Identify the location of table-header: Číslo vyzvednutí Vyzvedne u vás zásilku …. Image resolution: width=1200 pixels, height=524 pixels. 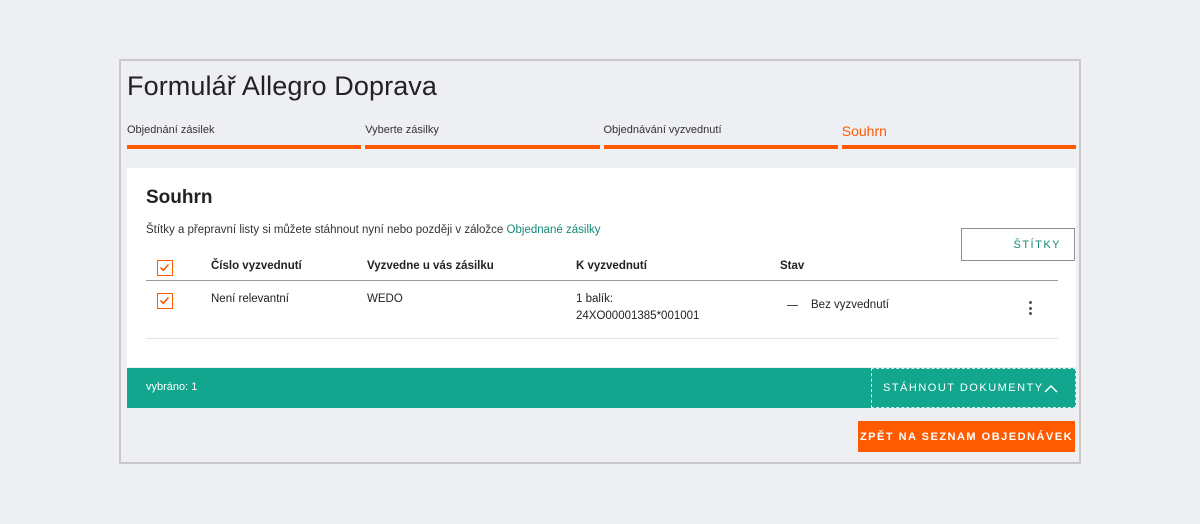
(602, 266).